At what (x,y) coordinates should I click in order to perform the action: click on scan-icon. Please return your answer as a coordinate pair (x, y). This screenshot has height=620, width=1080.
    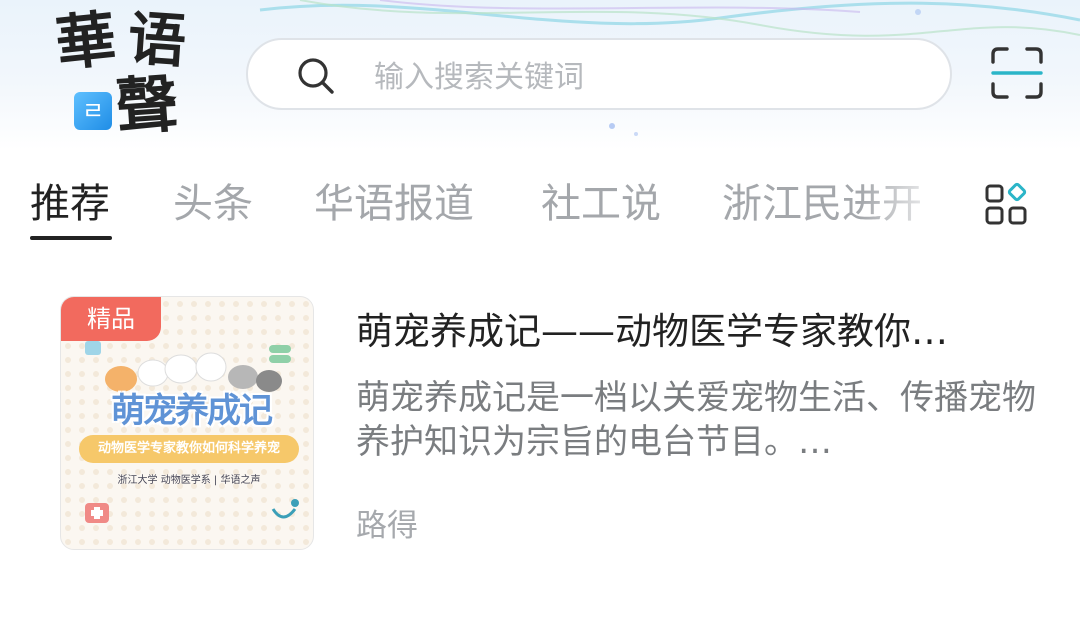
    Looking at the image, I should click on (1017, 73).